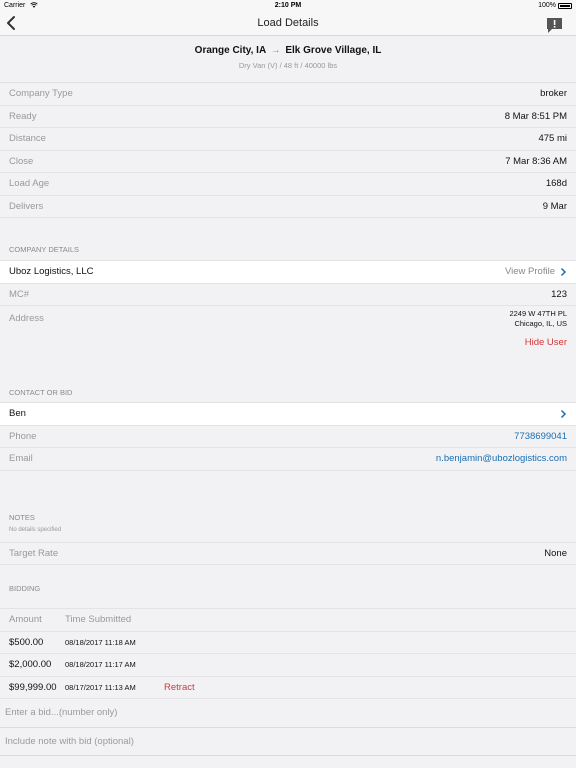 Image resolution: width=576 pixels, height=768 pixels. What do you see at coordinates (554, 206) in the screenshot?
I see `info-value: 9 Mar` at bounding box center [554, 206].